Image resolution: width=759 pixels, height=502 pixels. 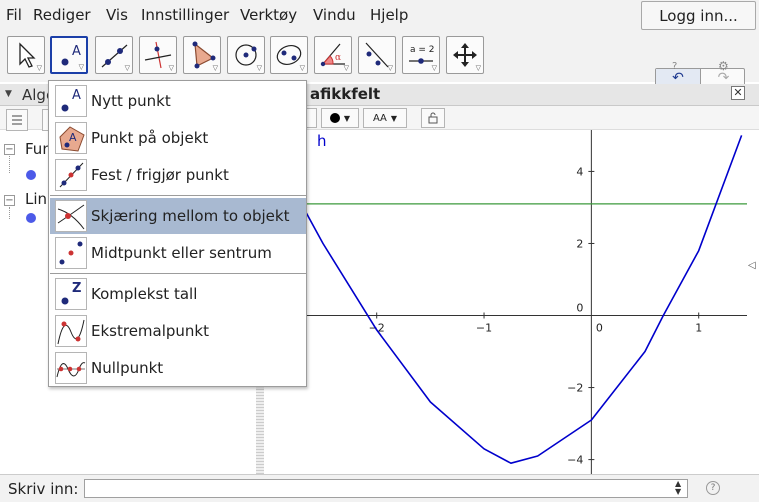 I want to click on menu-edit: Rediger, so click(x=62, y=15).